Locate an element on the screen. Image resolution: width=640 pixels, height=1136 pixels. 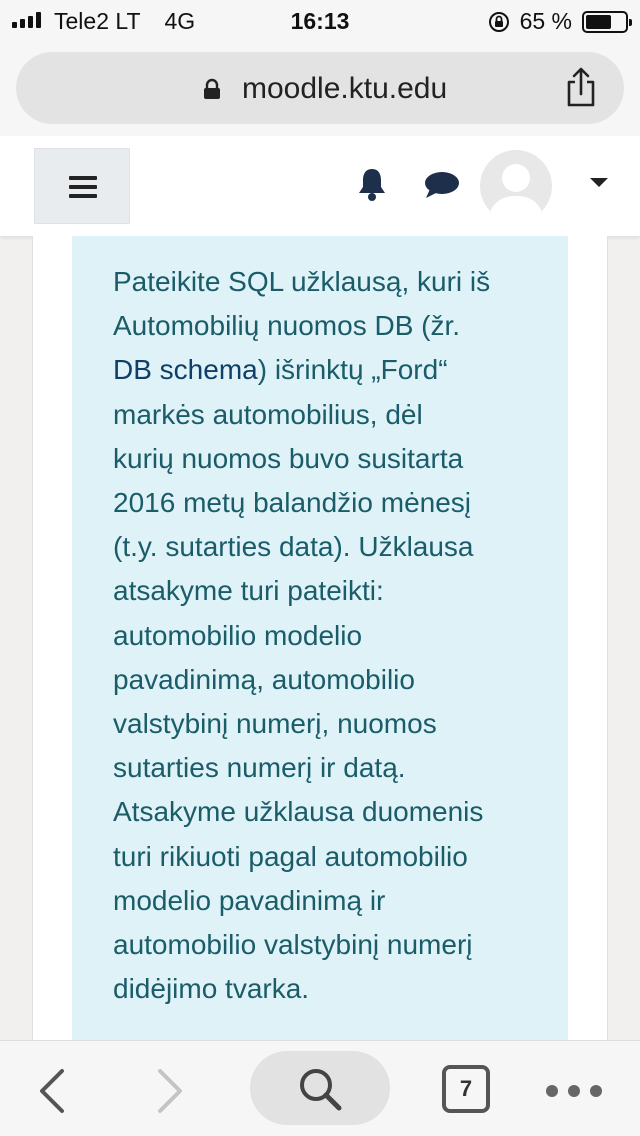
battery-fill is located at coordinates (598, 21).